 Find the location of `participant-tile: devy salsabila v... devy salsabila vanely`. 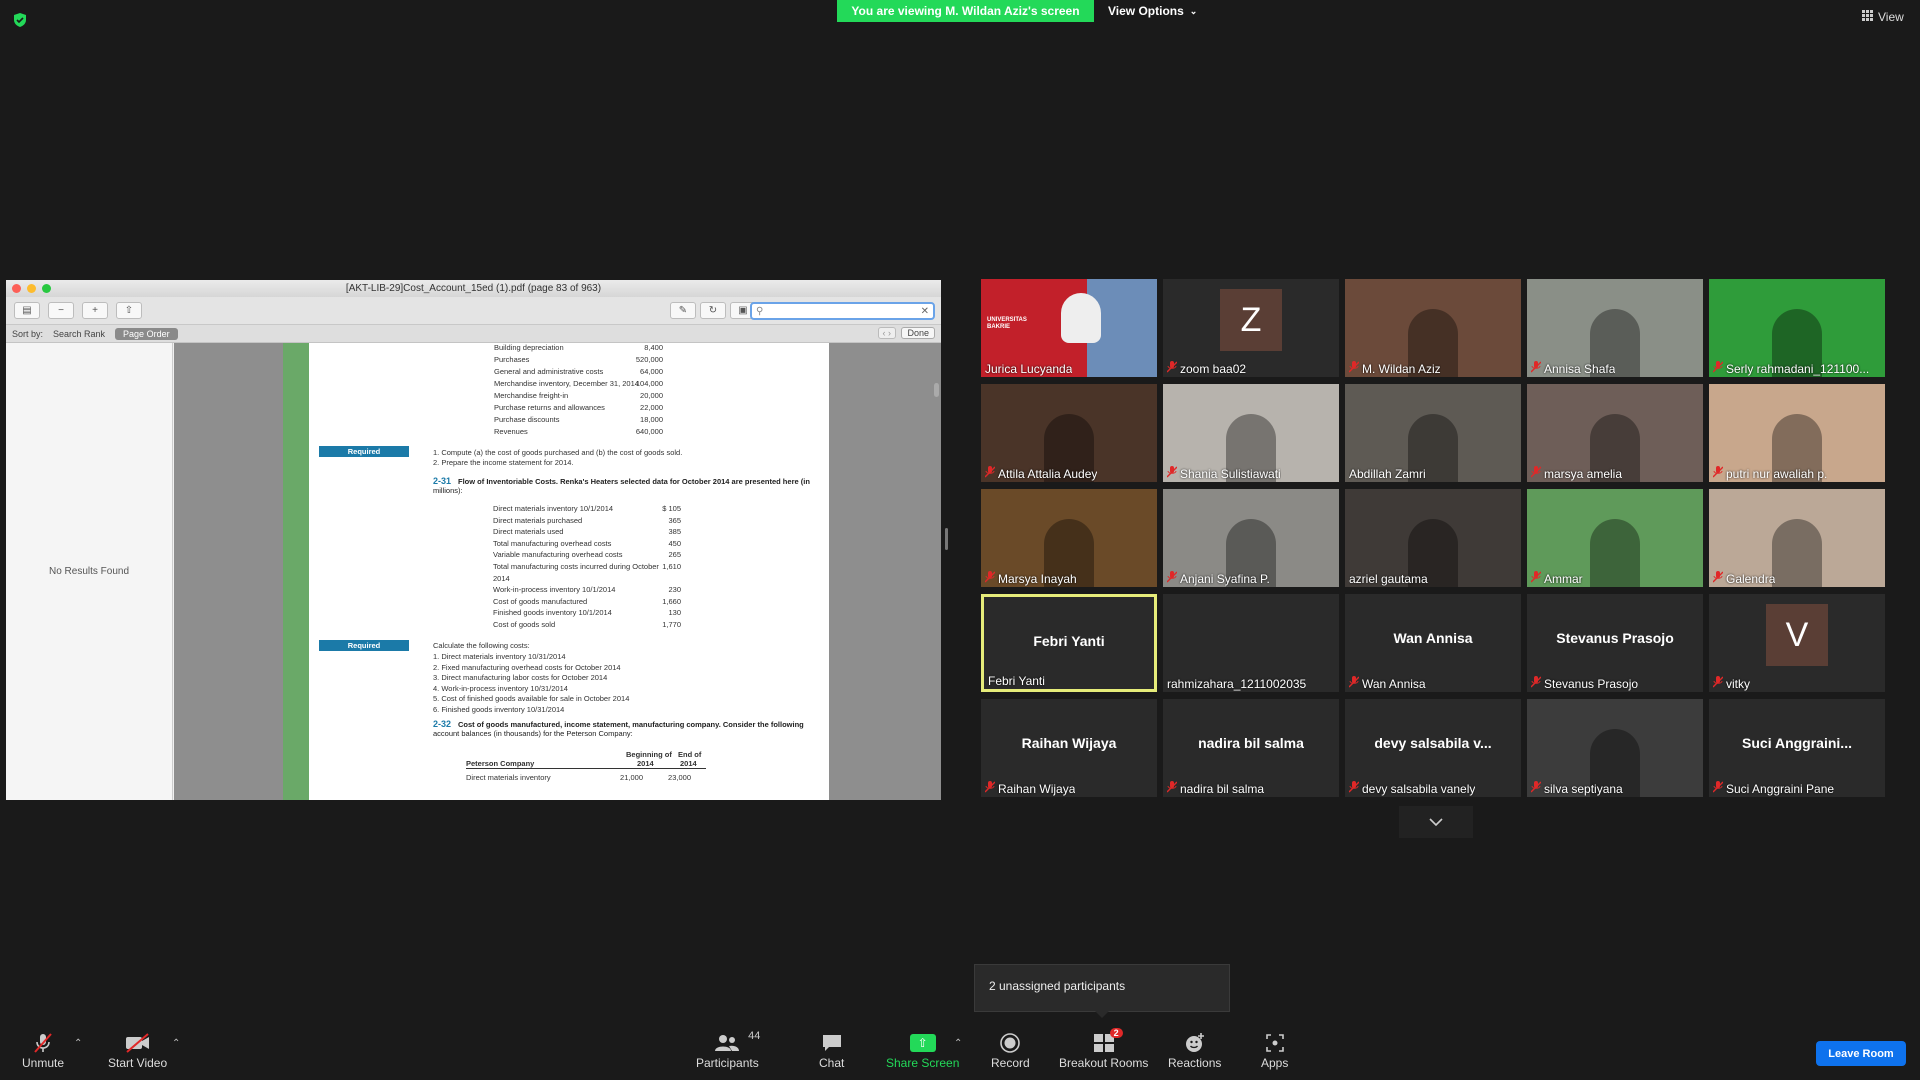

participant-tile: devy salsabila v... devy salsabila vanely is located at coordinates (1433, 748).